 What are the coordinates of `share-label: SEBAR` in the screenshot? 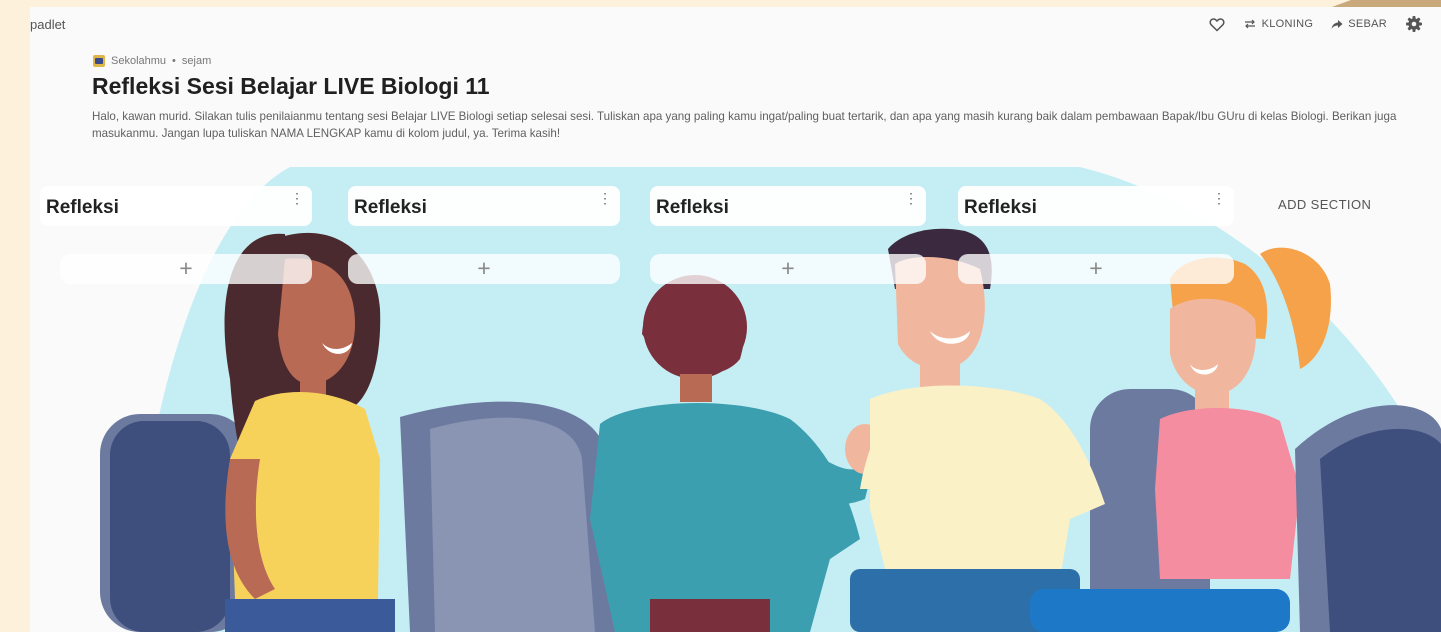 It's located at (1367, 24).